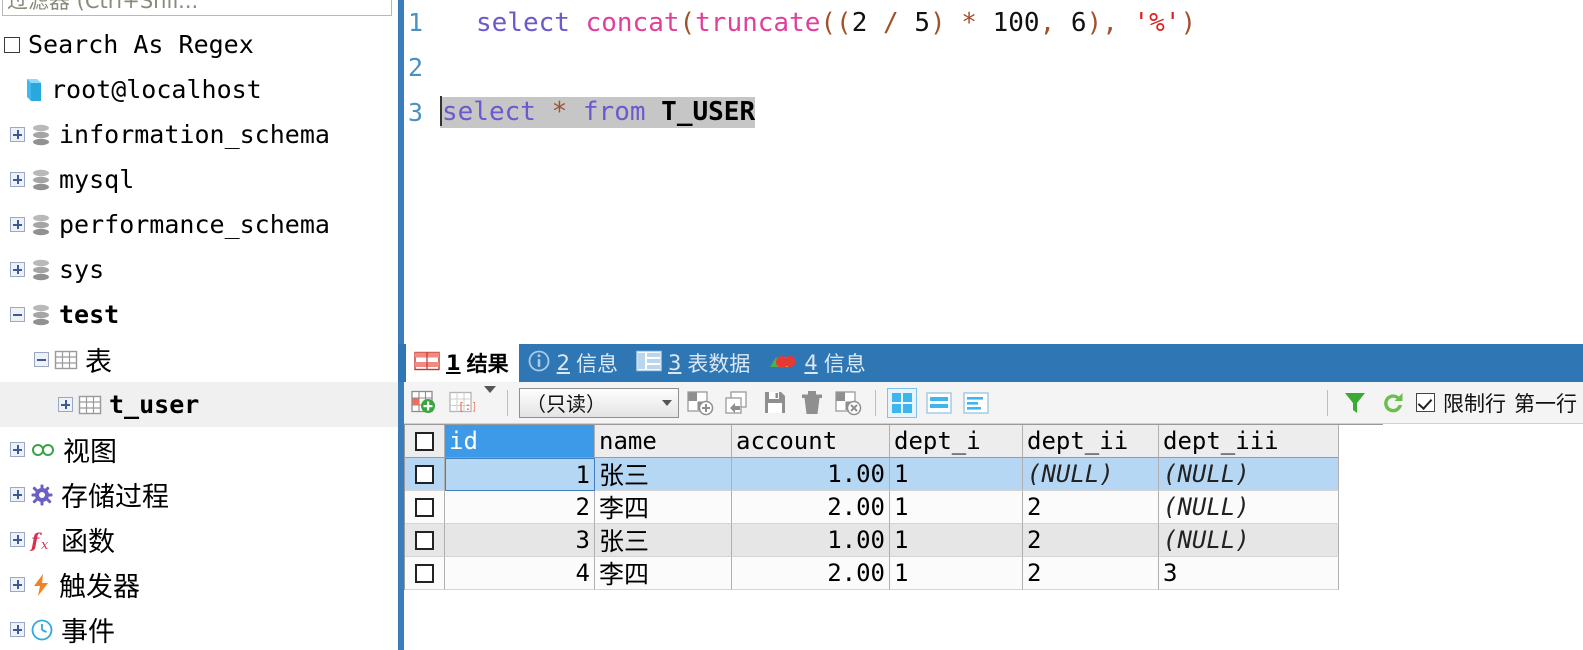 The width and height of the screenshot is (1583, 650). Describe the element at coordinates (199, 359) in the screenshot. I see `tree-item-tables-folder: 表` at that location.